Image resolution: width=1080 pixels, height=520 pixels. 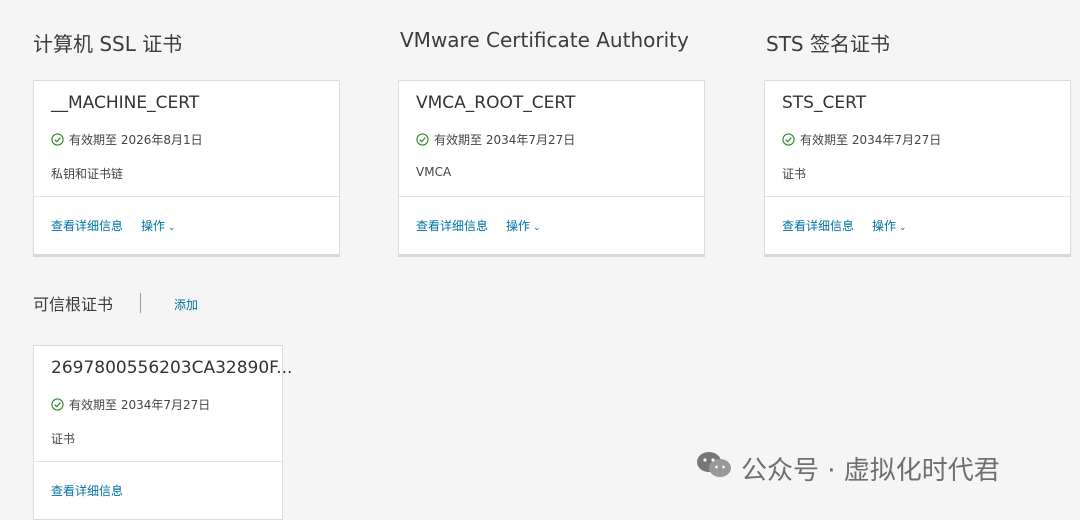 I want to click on cert-name: STS_CERT, so click(x=824, y=103).